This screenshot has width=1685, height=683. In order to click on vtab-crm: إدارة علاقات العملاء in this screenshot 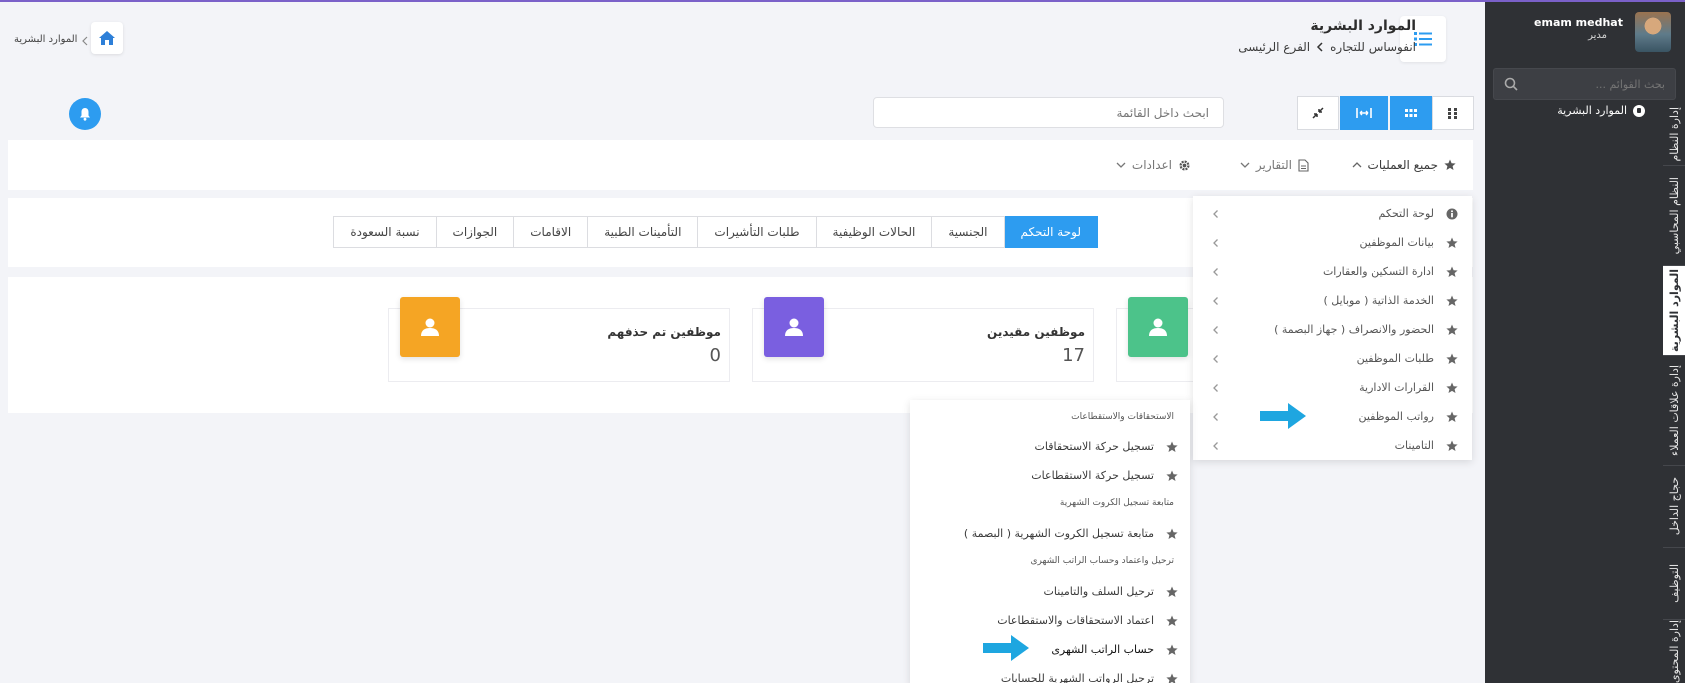, I will do `click(1674, 411)`.